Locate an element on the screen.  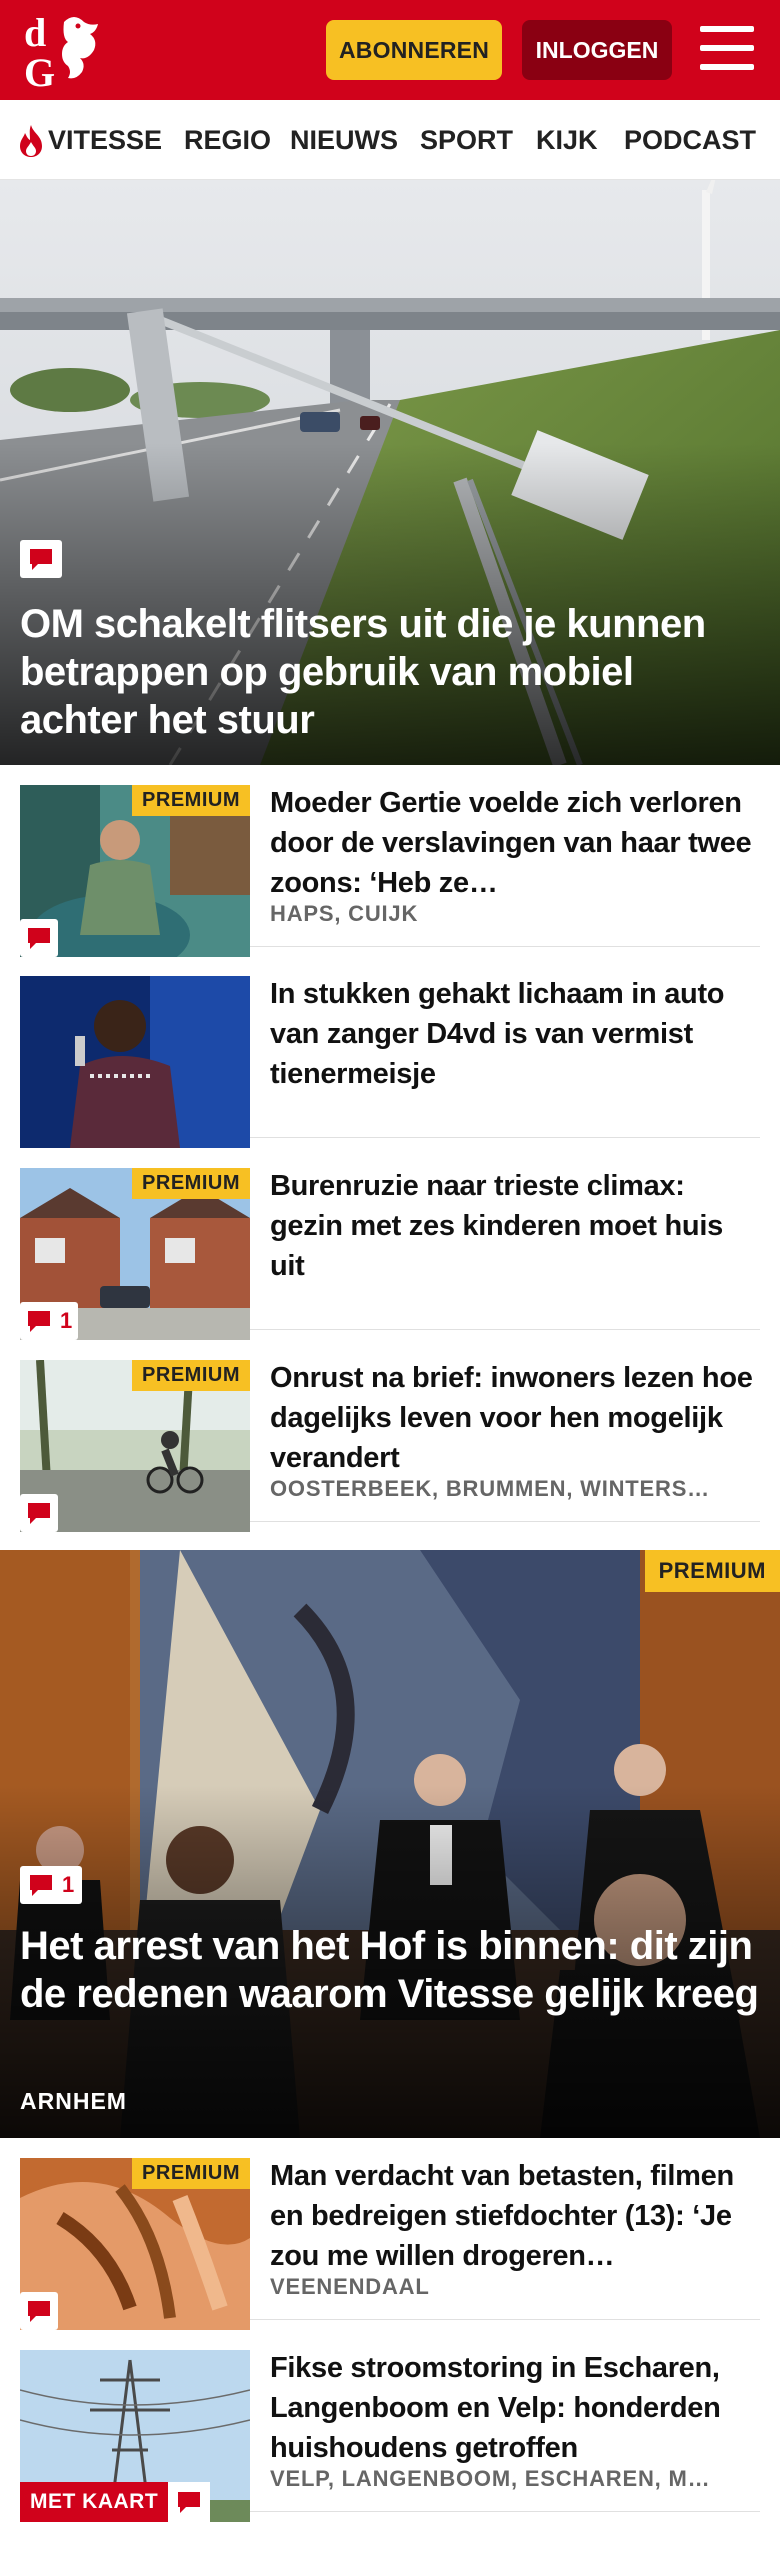
top-bar: d G ABONNEREN INLOGGEN is located at coordinates (390, 50).